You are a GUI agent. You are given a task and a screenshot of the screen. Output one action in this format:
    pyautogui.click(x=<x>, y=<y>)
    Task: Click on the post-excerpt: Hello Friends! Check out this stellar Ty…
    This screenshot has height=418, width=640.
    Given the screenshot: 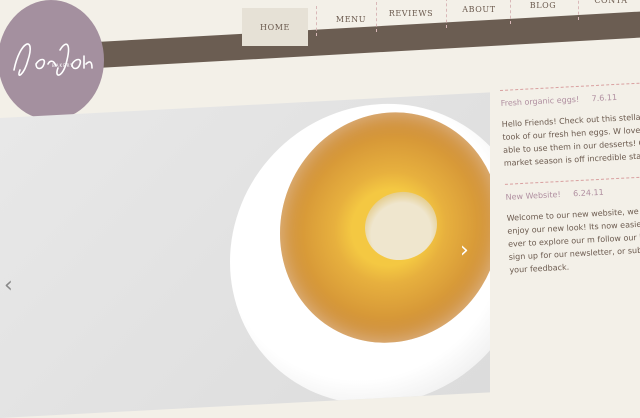 What is the action you would take?
    pyautogui.click(x=570, y=139)
    